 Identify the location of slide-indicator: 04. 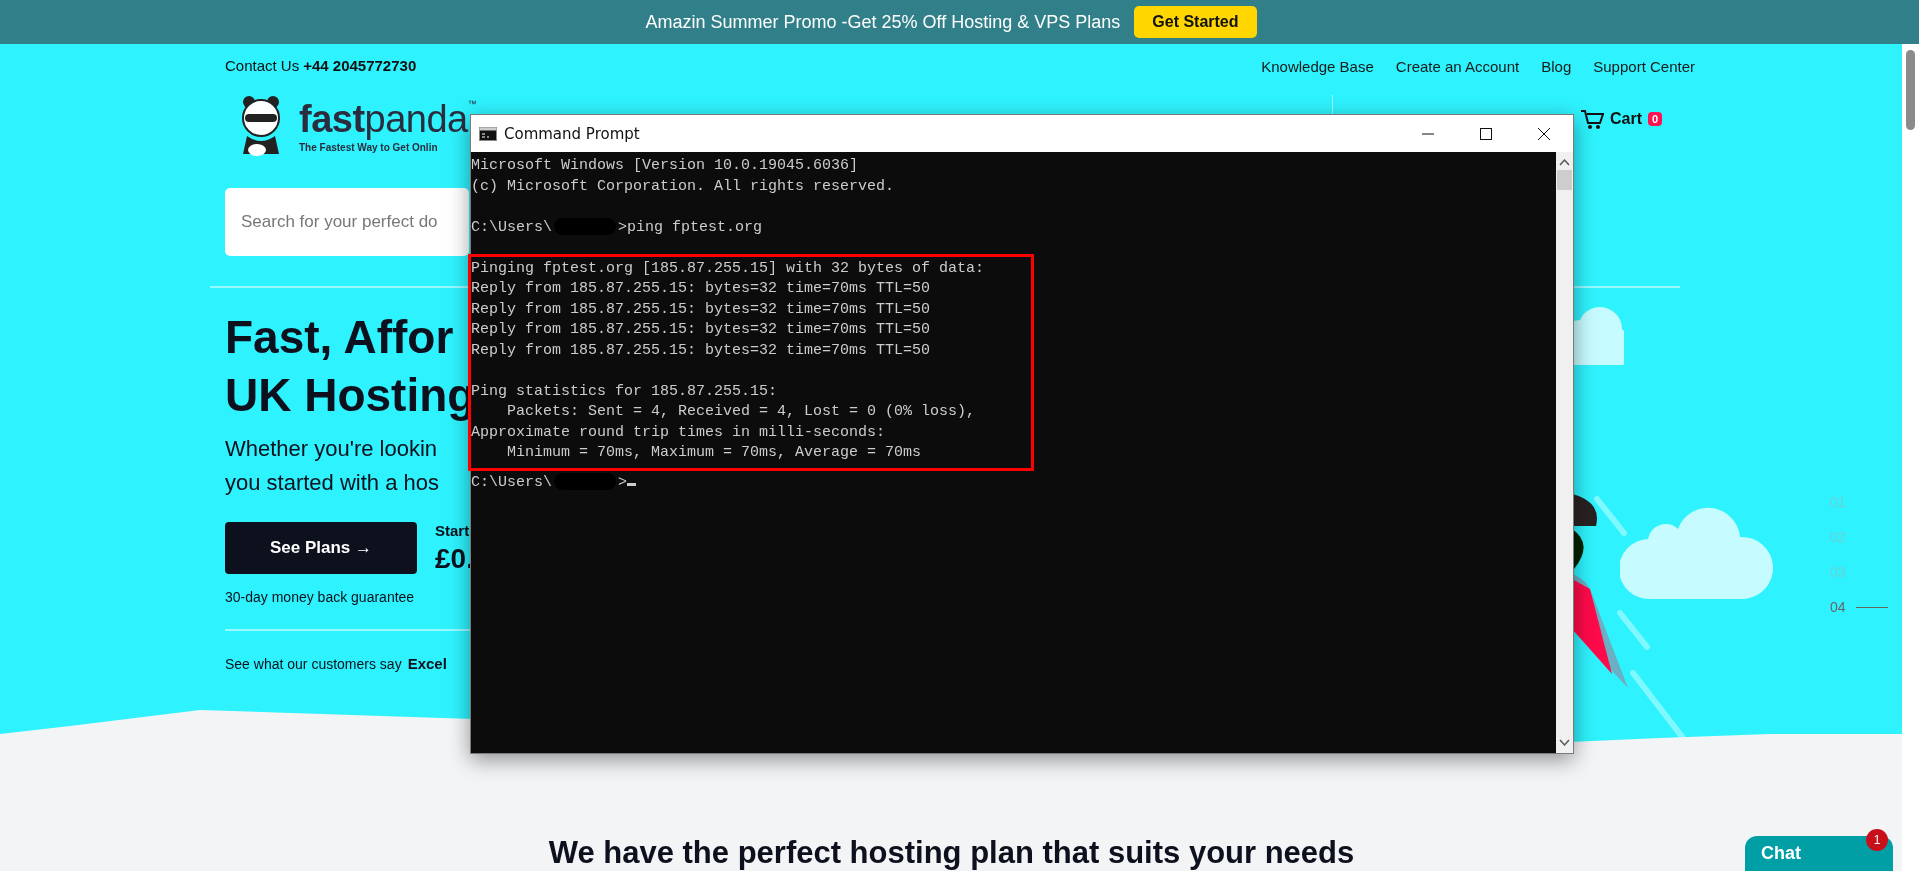
(1859, 607).